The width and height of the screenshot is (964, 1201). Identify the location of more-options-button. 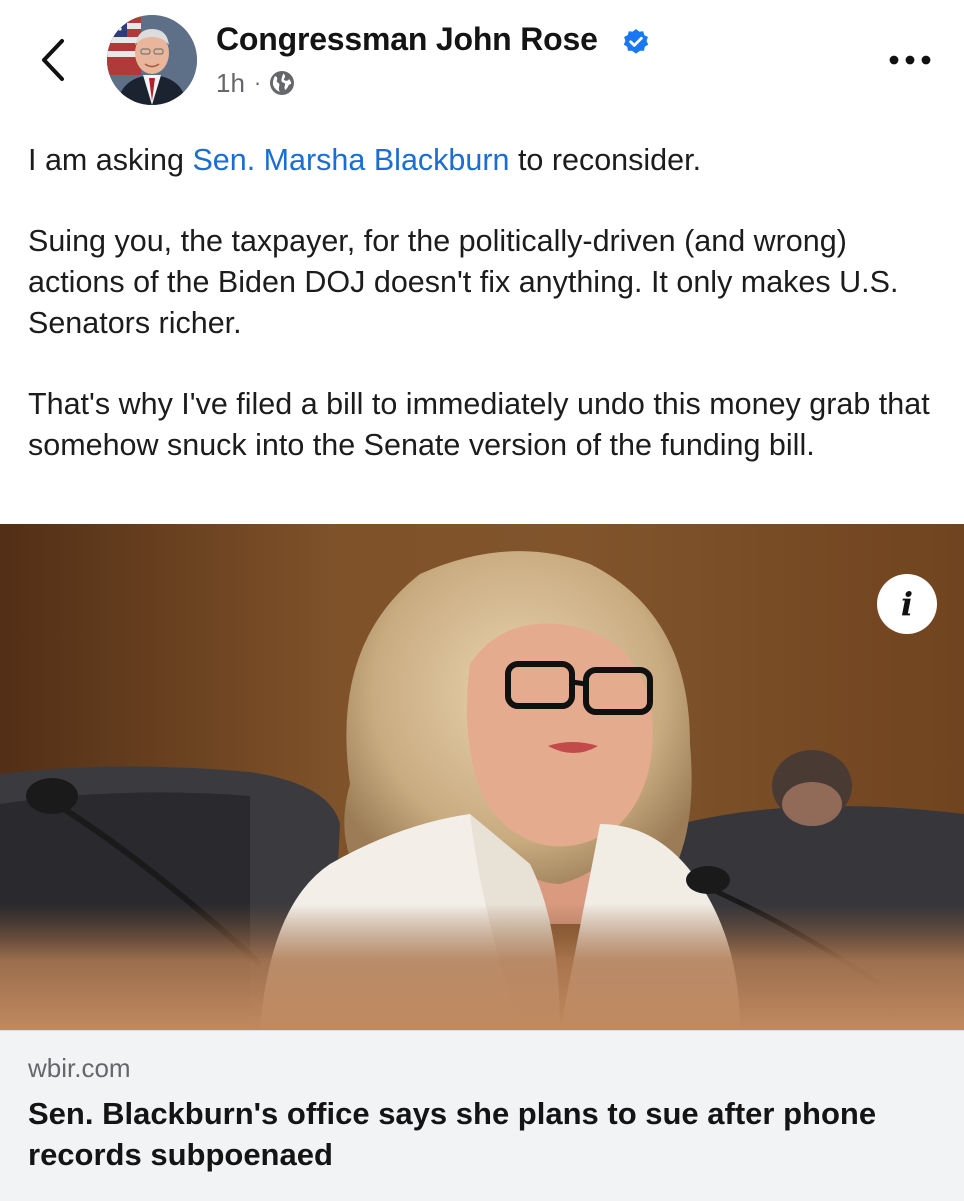
(910, 60).